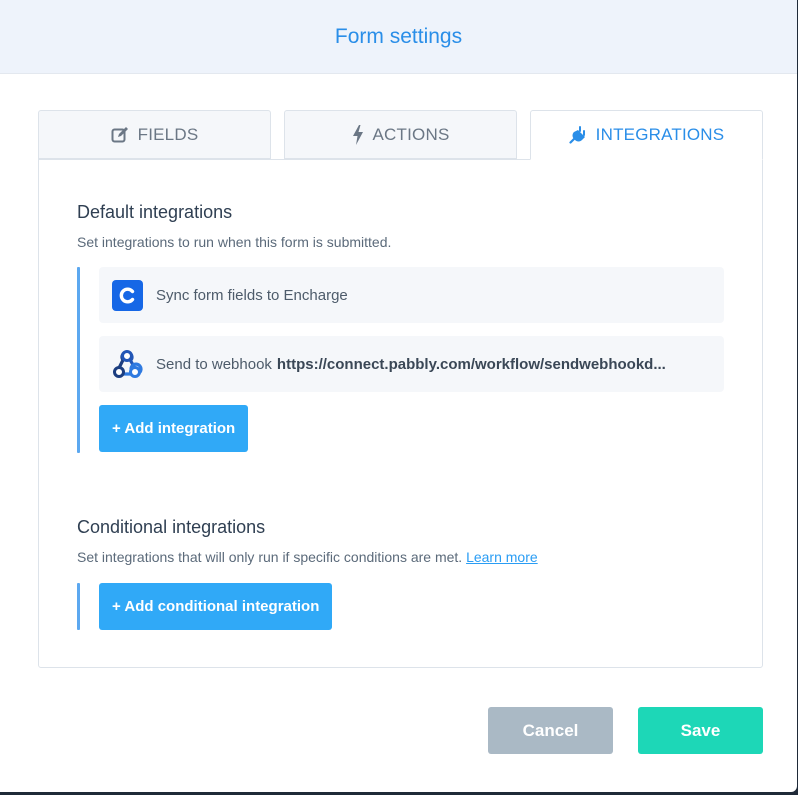 This screenshot has width=798, height=795. I want to click on modal-title: Form settings, so click(398, 36).